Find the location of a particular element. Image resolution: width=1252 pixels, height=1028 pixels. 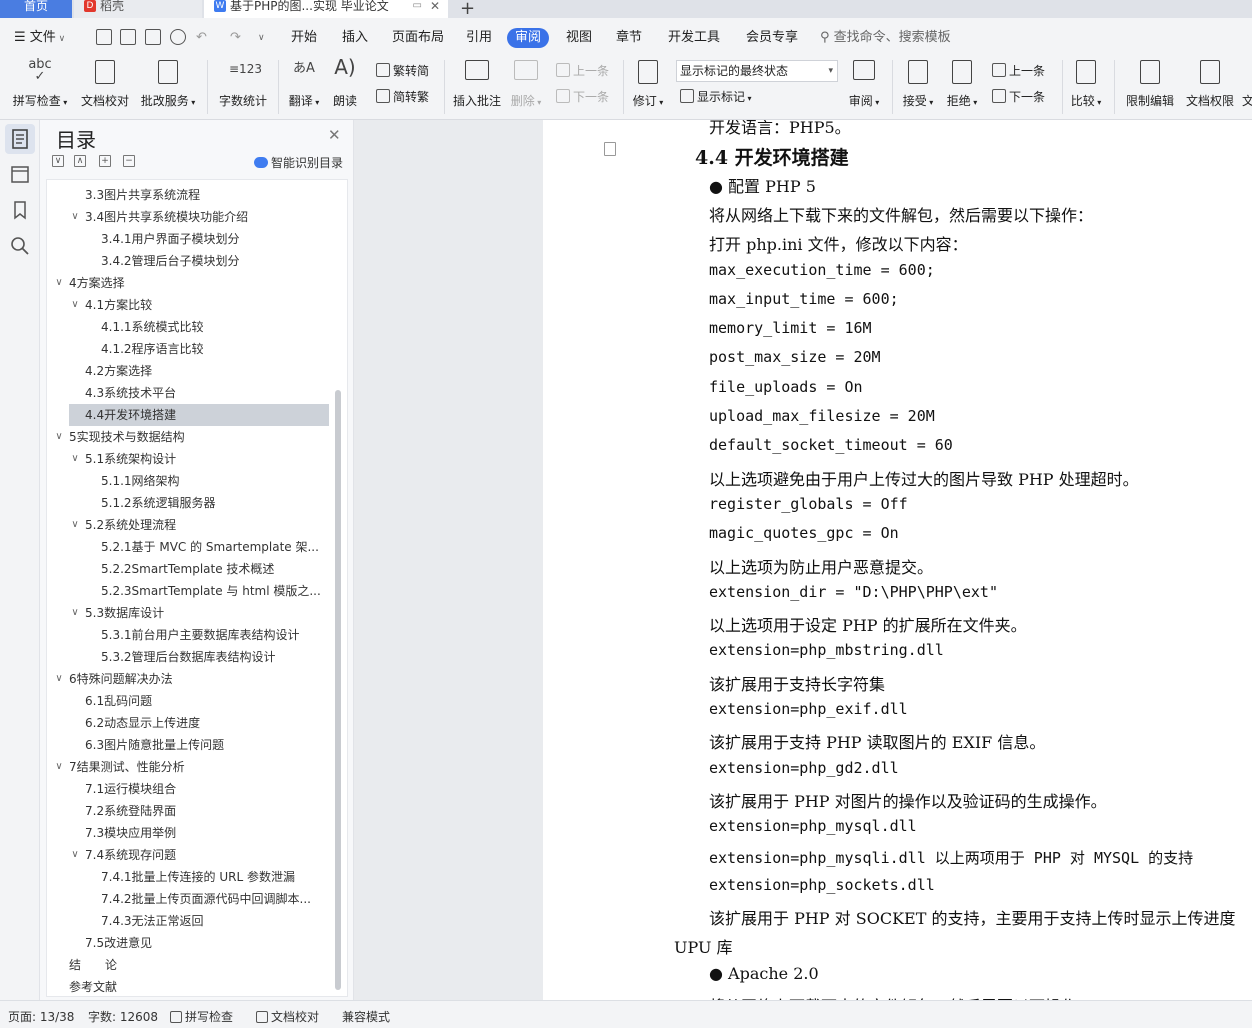

menu-start: 开始 is located at coordinates (304, 38).